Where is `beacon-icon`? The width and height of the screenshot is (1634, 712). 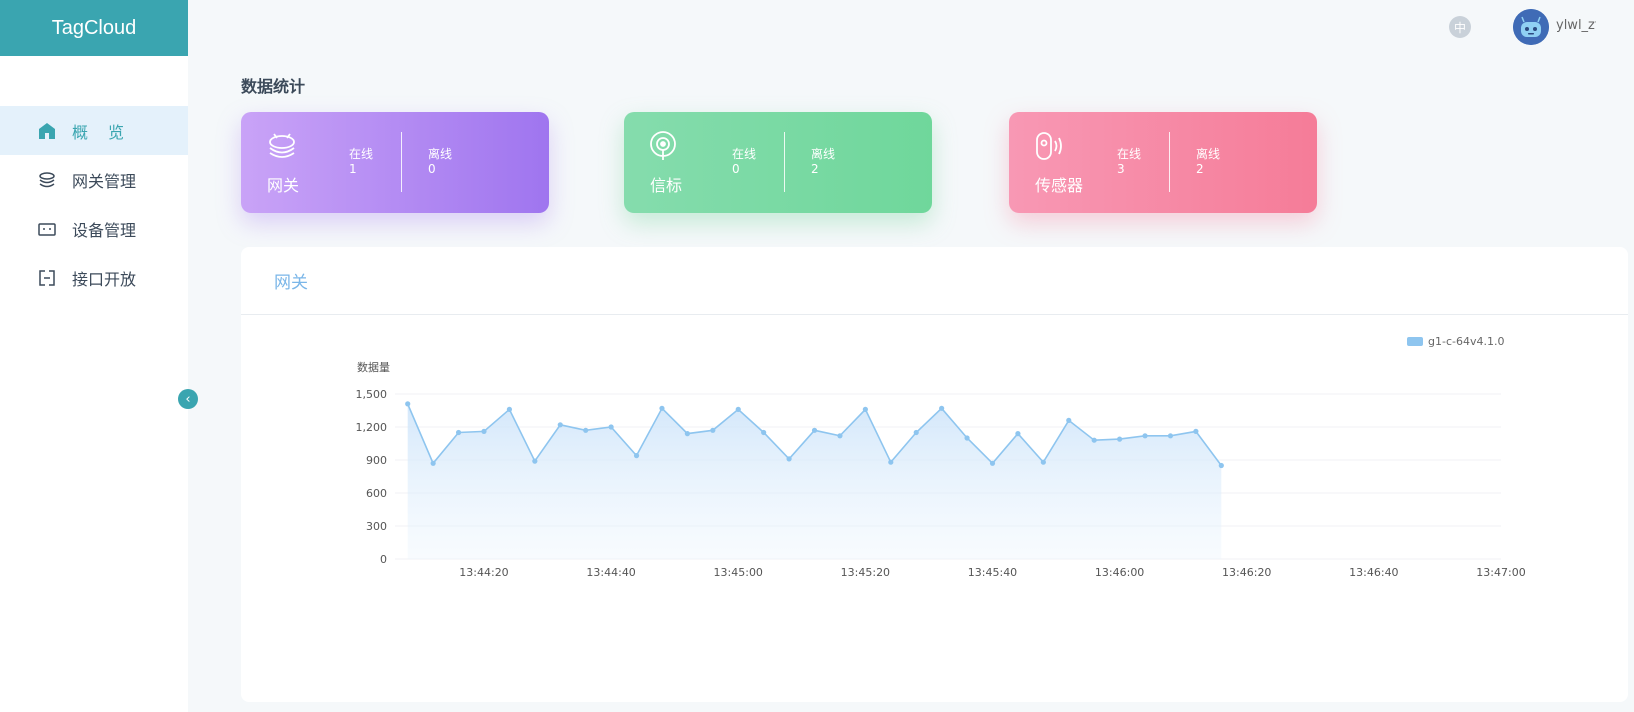 beacon-icon is located at coordinates (666, 147).